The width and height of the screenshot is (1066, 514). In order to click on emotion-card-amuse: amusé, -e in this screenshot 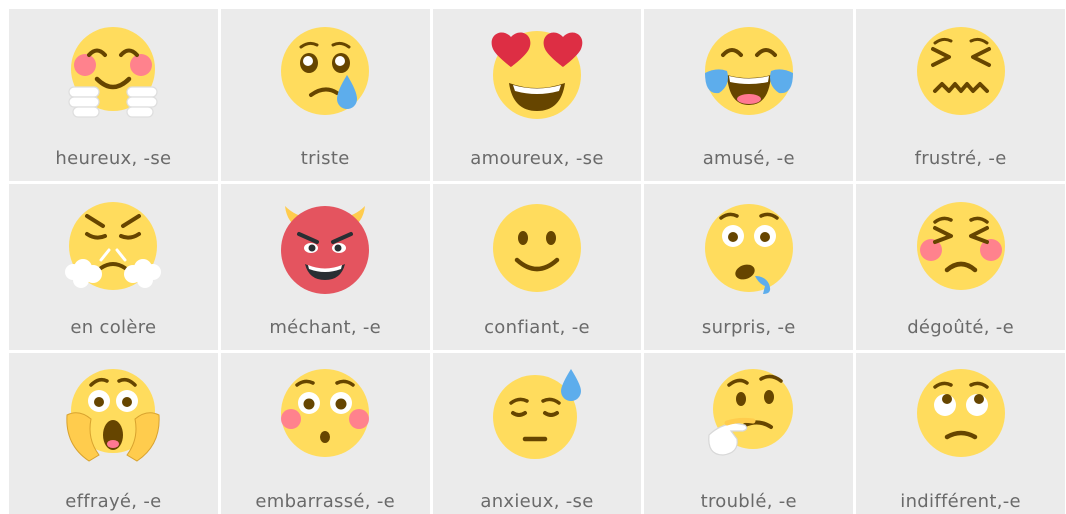, I will do `click(749, 95)`.